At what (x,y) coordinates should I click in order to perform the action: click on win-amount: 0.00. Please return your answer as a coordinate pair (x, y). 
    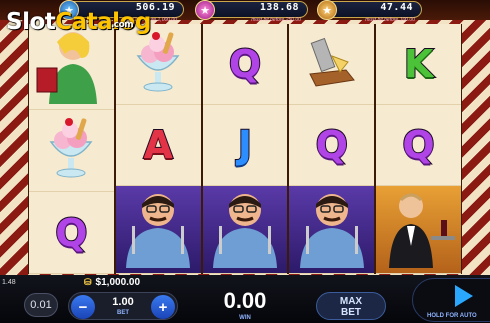
    Looking at the image, I should click on (245, 300).